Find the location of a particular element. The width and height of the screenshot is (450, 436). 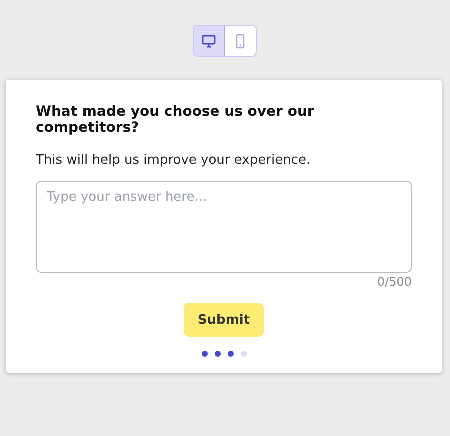

monitor-icon is located at coordinates (209, 41).